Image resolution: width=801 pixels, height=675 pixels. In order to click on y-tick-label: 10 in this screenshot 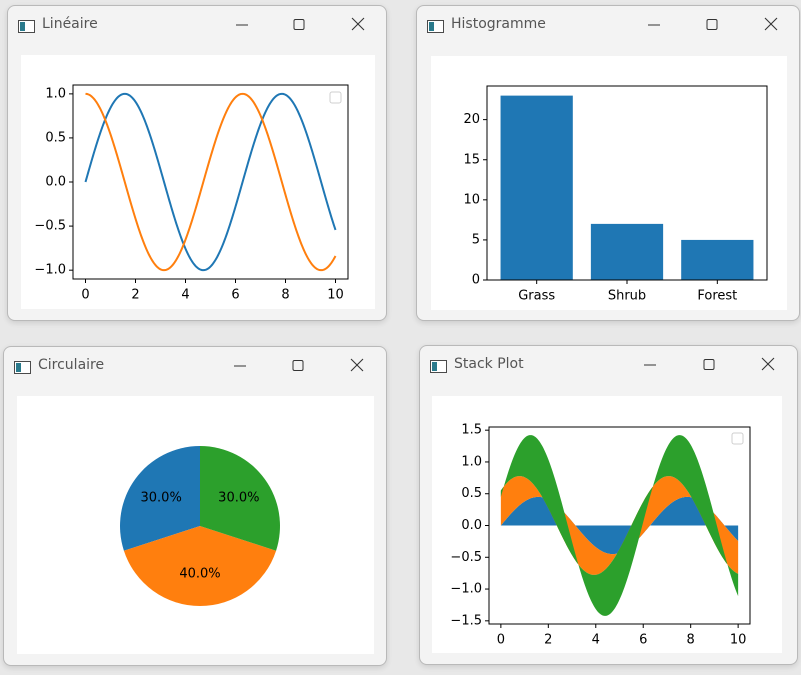, I will do `click(471, 199)`.